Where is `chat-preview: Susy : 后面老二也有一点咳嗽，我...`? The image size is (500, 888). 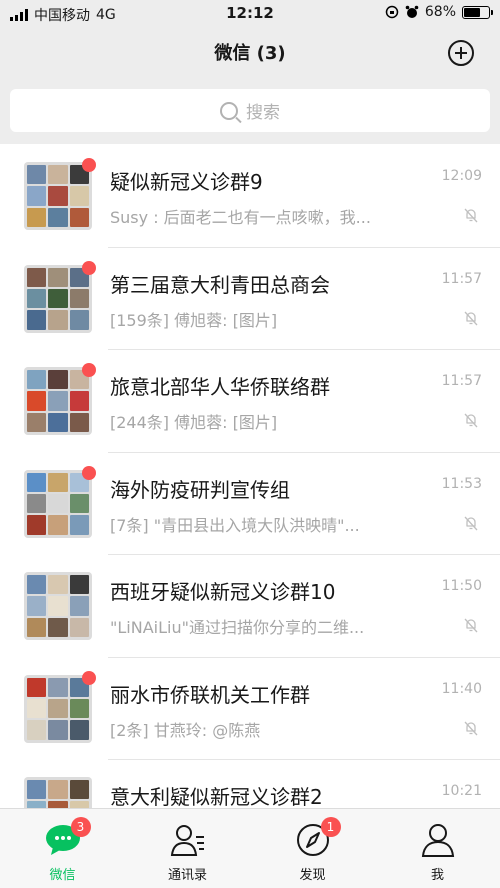
chat-preview: Susy : 后面老二也有一点咳嗽，我... is located at coordinates (240, 217).